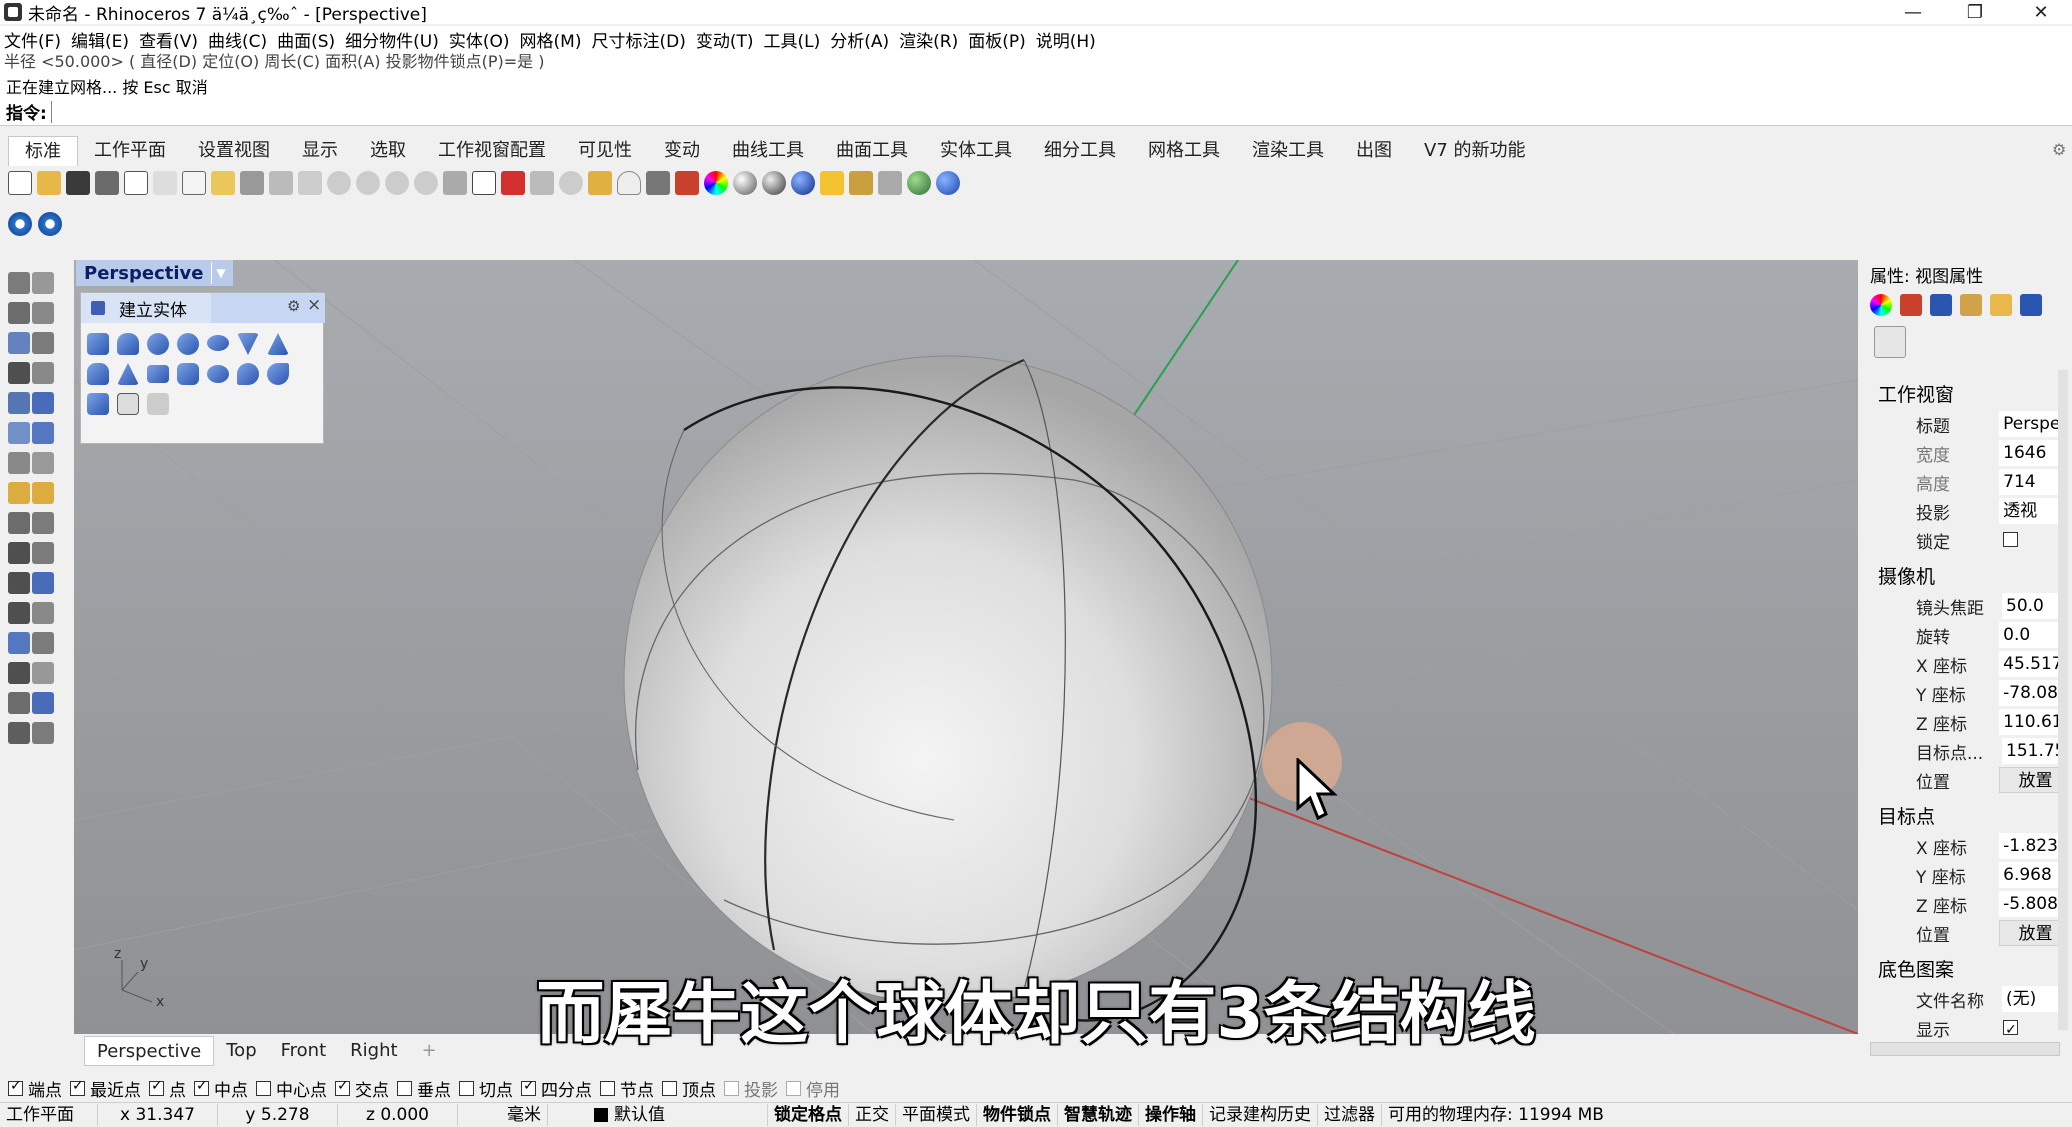 The height and width of the screenshot is (1127, 2072). What do you see at coordinates (128, 404) in the screenshot?
I see `text-solid-icon` at bounding box center [128, 404].